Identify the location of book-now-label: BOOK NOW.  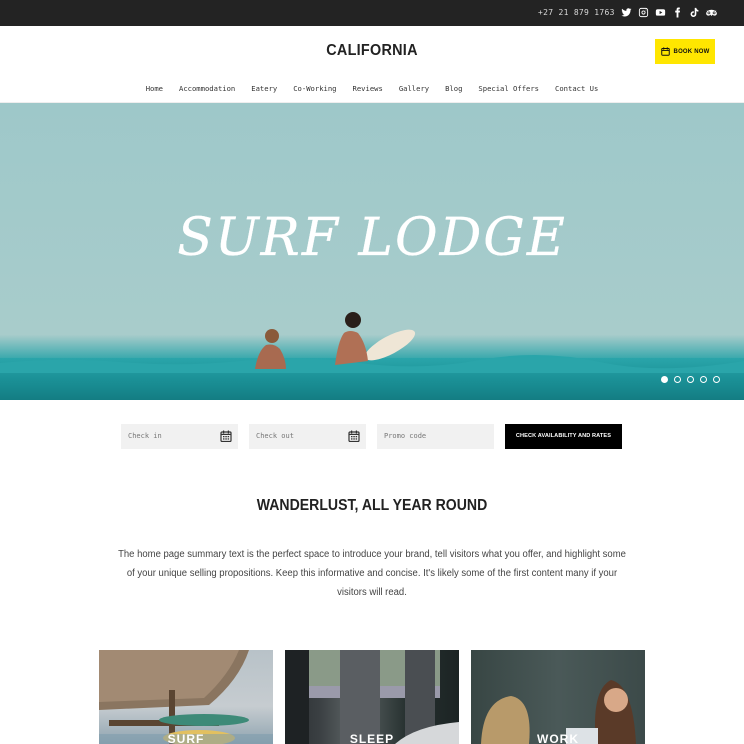
(691, 51).